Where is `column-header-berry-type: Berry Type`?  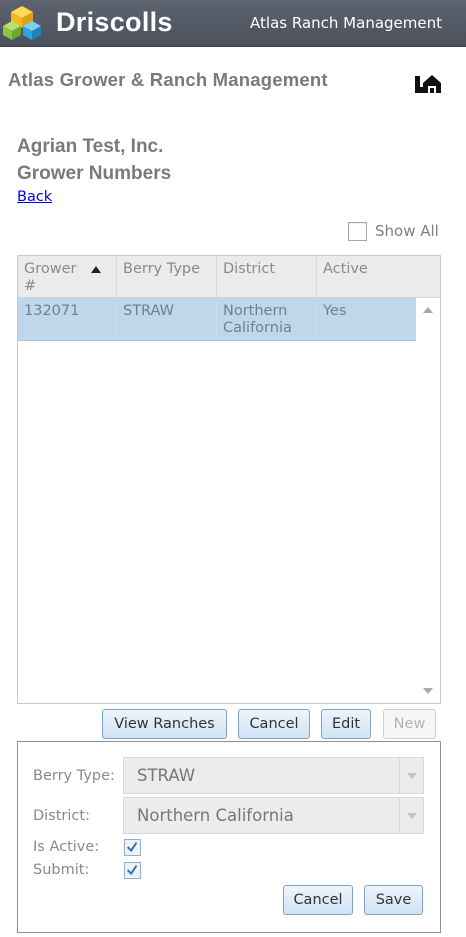
column-header-berry-type: Berry Type is located at coordinates (167, 276).